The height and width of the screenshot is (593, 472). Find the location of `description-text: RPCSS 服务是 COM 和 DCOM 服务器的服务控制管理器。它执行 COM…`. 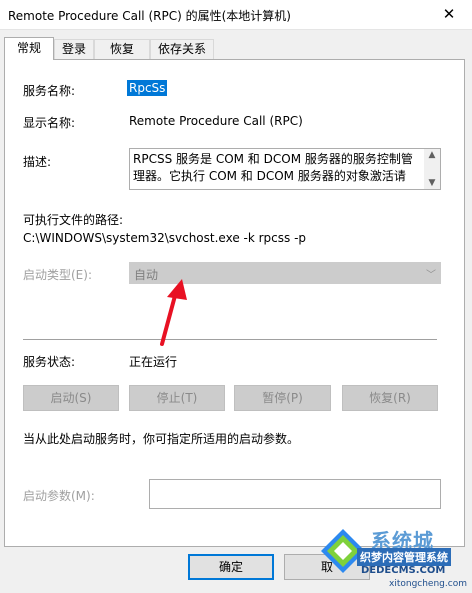

description-text: RPCSS 服务是 COM 和 DCOM 服务器的服务控制管理器。它执行 COM… is located at coordinates (273, 167).